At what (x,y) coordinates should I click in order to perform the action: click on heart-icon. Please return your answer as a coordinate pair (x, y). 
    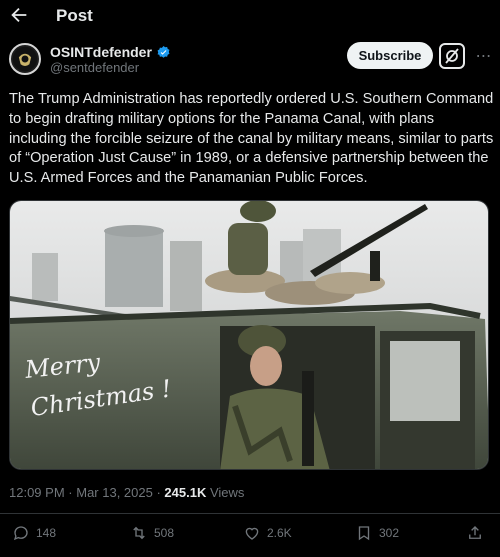
    Looking at the image, I should click on (252, 533).